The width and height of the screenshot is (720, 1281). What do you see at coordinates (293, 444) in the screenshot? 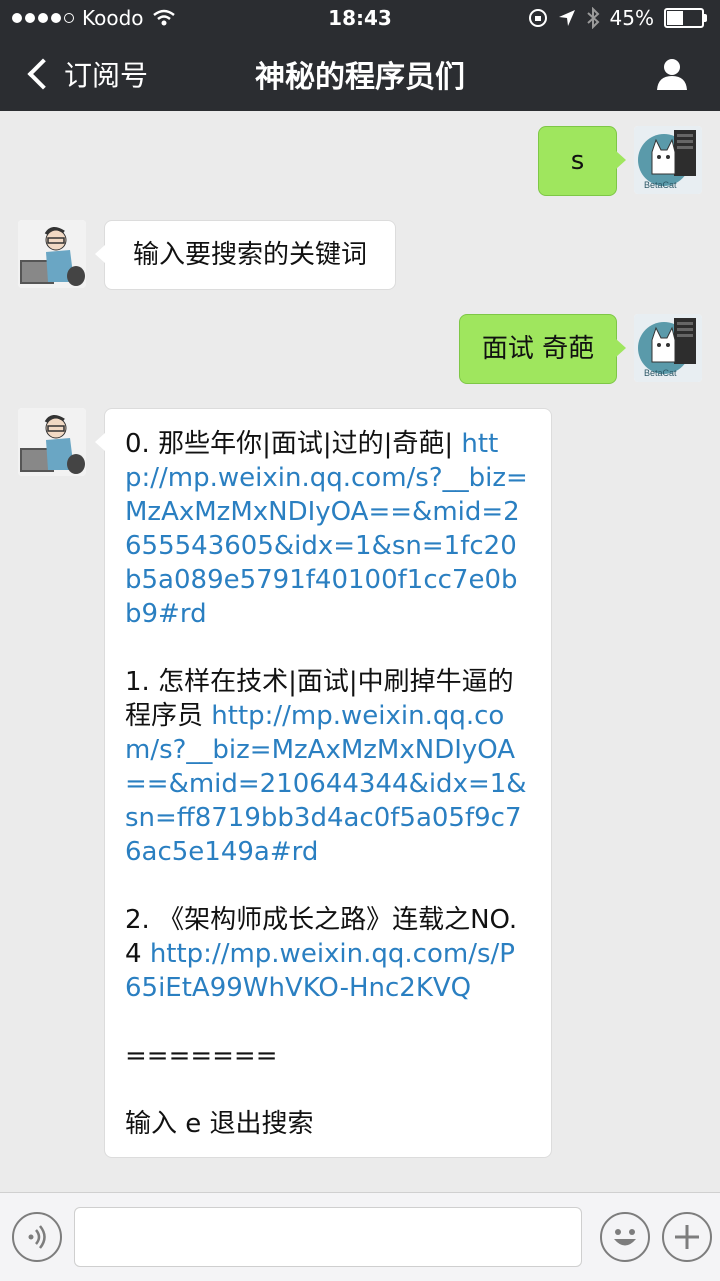
I see `result-title: 0. 那些年你|面试|过的|奇葩|` at bounding box center [293, 444].